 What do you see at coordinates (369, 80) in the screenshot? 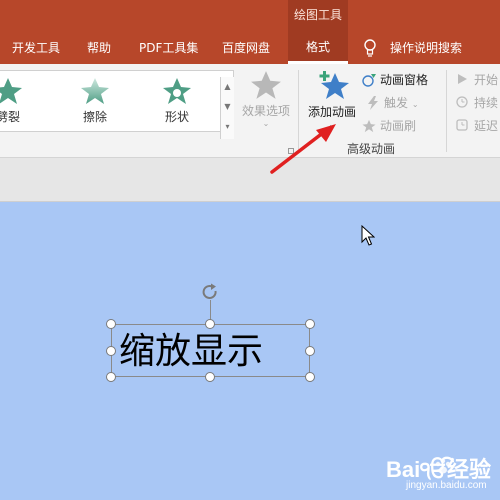
I see `animation-pane-icon` at bounding box center [369, 80].